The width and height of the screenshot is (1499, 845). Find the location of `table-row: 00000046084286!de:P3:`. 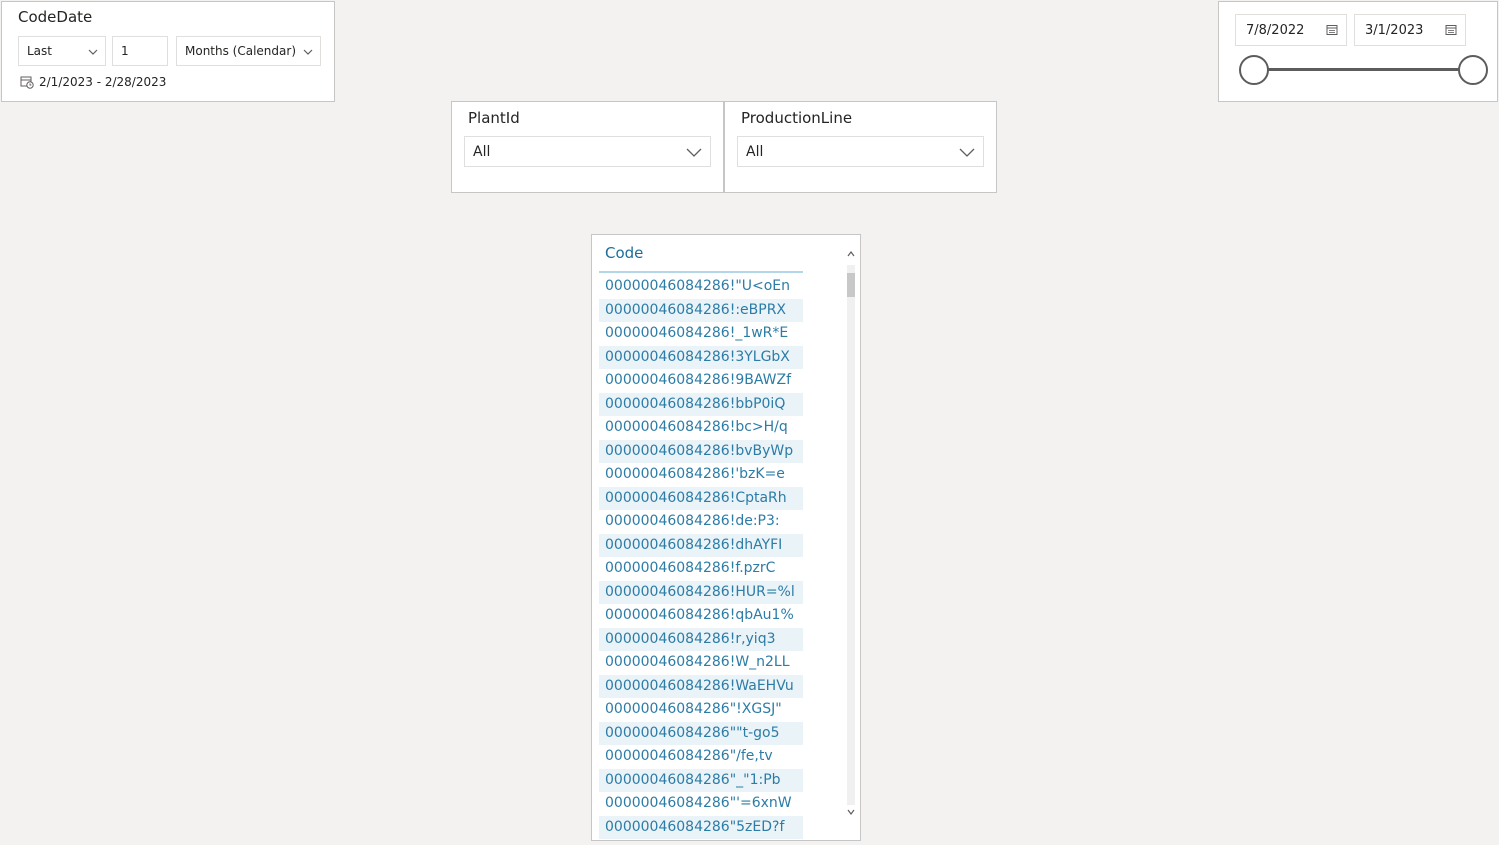

table-row: 00000046084286!de:P3: is located at coordinates (701, 522).